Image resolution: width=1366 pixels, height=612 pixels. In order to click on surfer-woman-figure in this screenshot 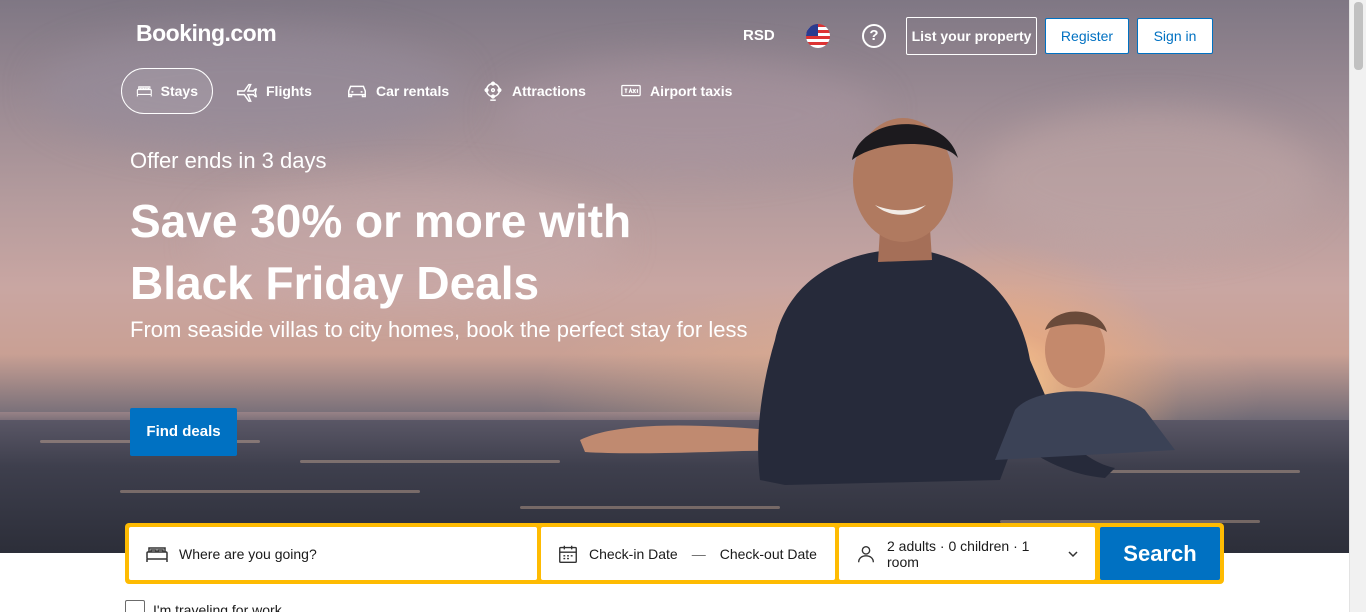, I will do `click(1085, 385)`.